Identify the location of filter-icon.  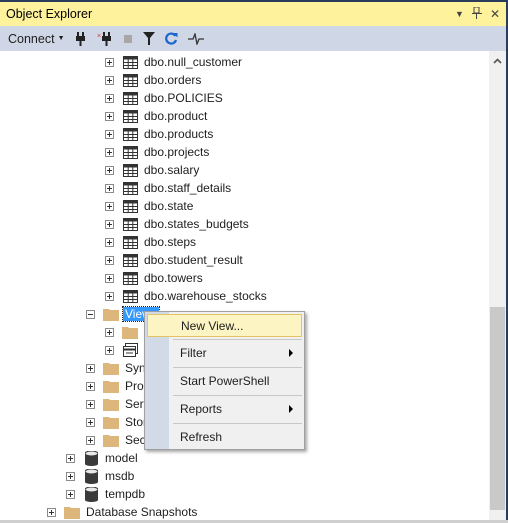
(148, 38).